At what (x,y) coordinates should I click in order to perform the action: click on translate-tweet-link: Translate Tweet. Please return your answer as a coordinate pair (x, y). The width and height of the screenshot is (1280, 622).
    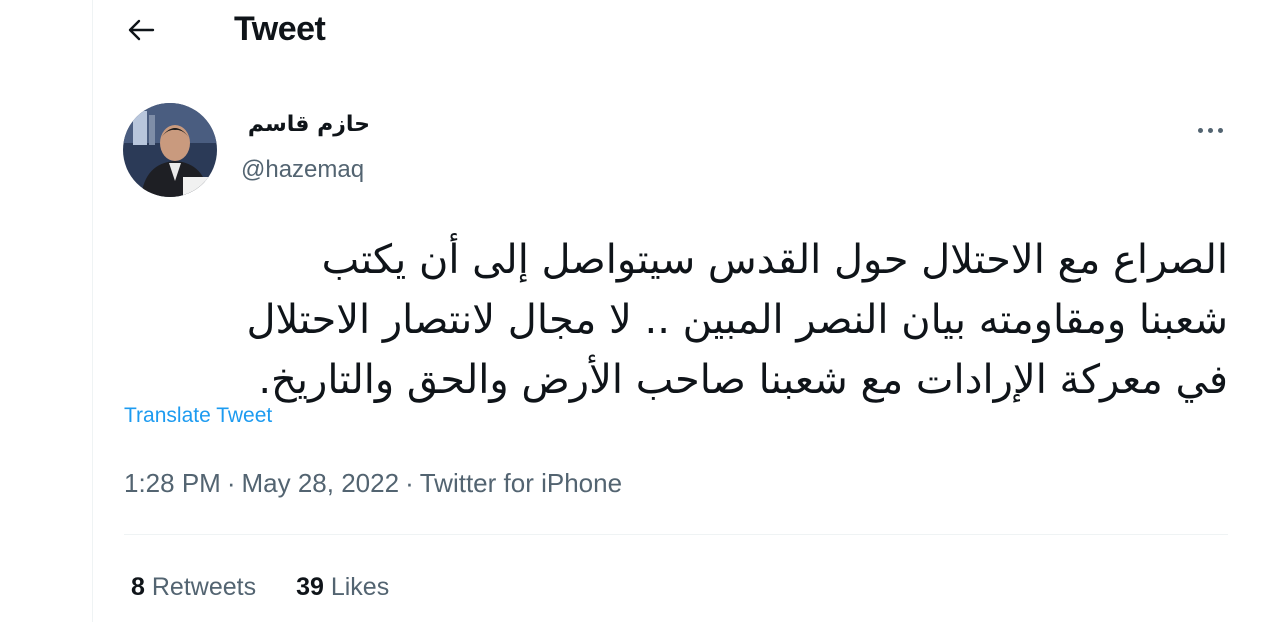
    Looking at the image, I should click on (198, 416).